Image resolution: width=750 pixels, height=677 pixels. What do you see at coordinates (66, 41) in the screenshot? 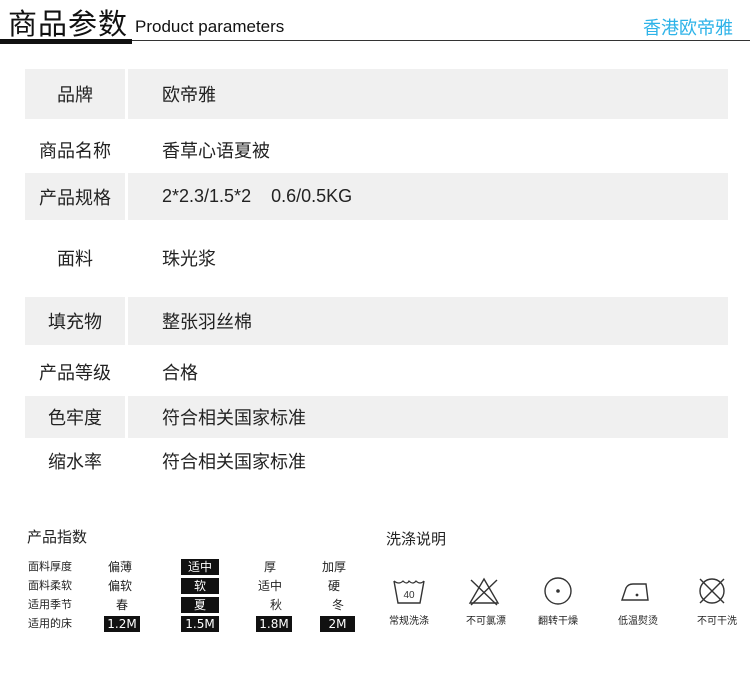
I see `header-accent-bar` at bounding box center [66, 41].